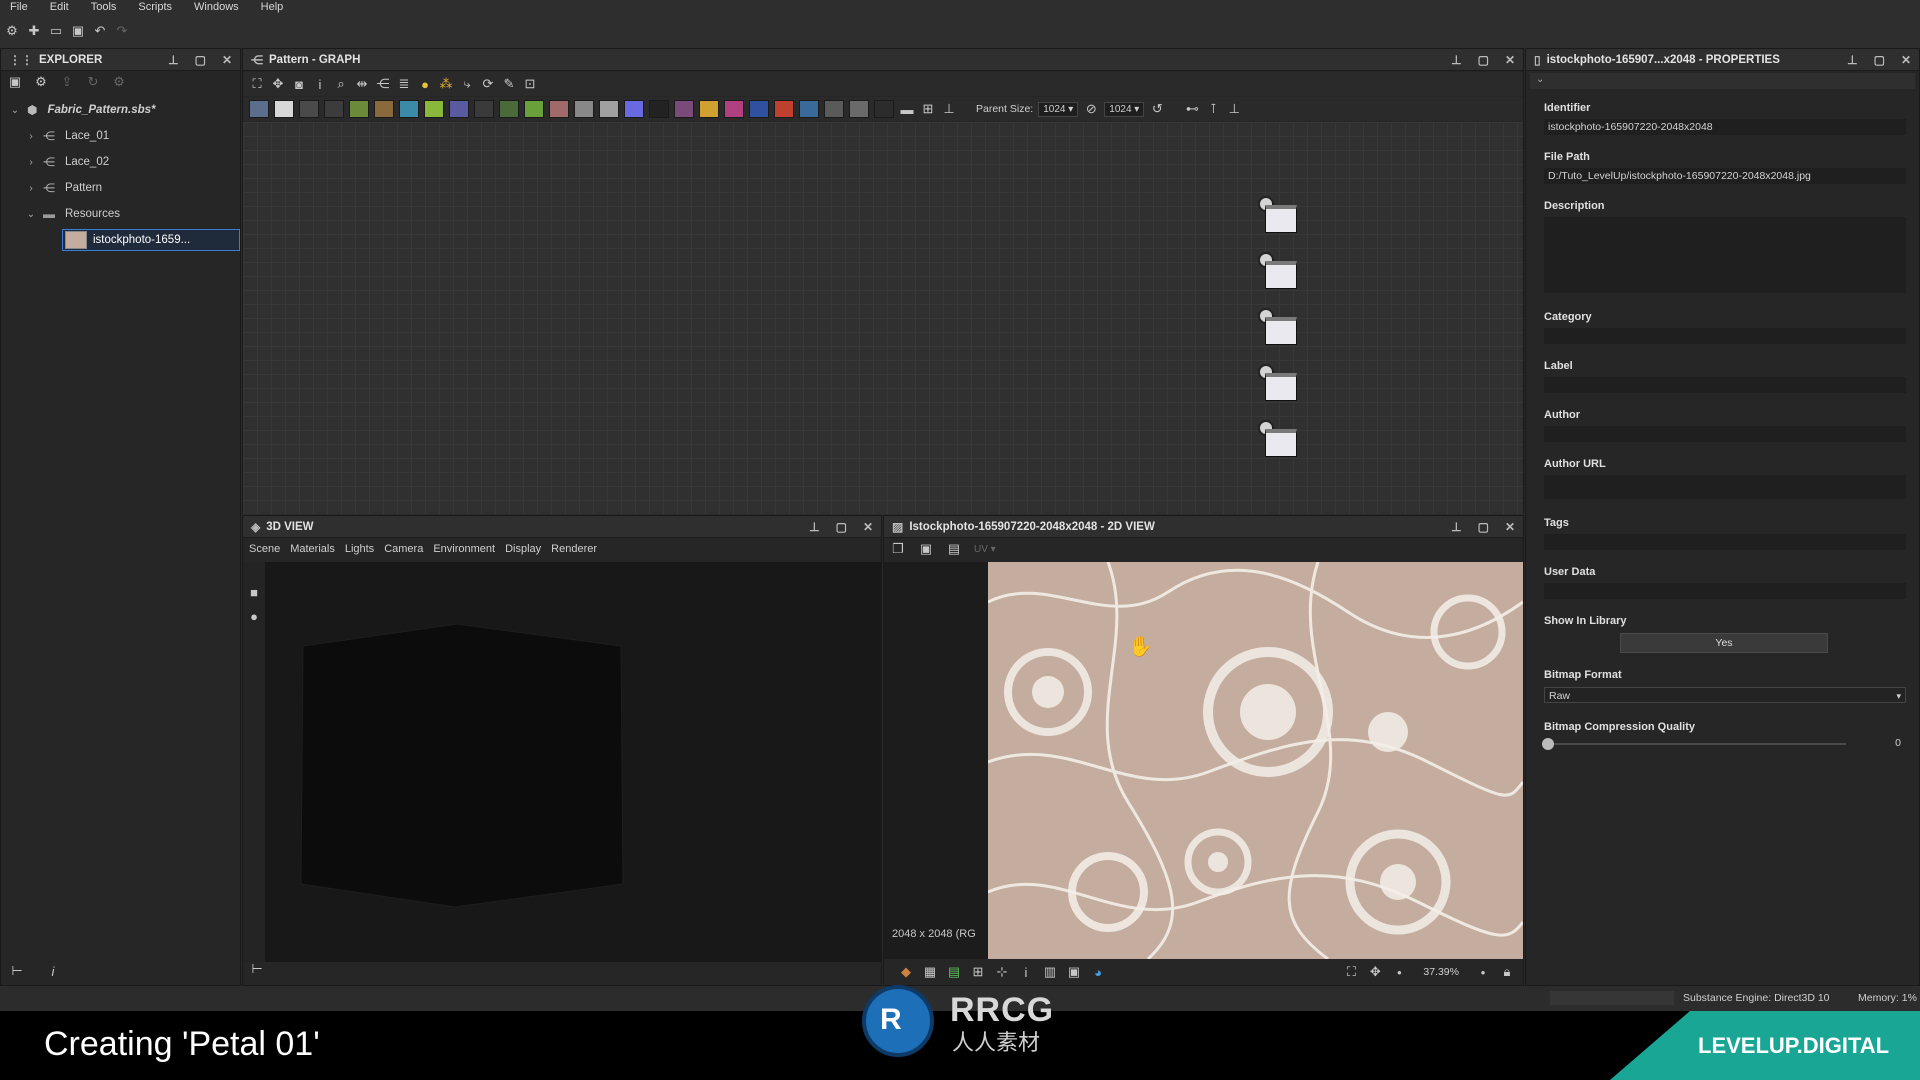 This screenshot has width=1920, height=1080. Describe the element at coordinates (906, 972) in the screenshot. I see `layers-icon: ◆` at that location.